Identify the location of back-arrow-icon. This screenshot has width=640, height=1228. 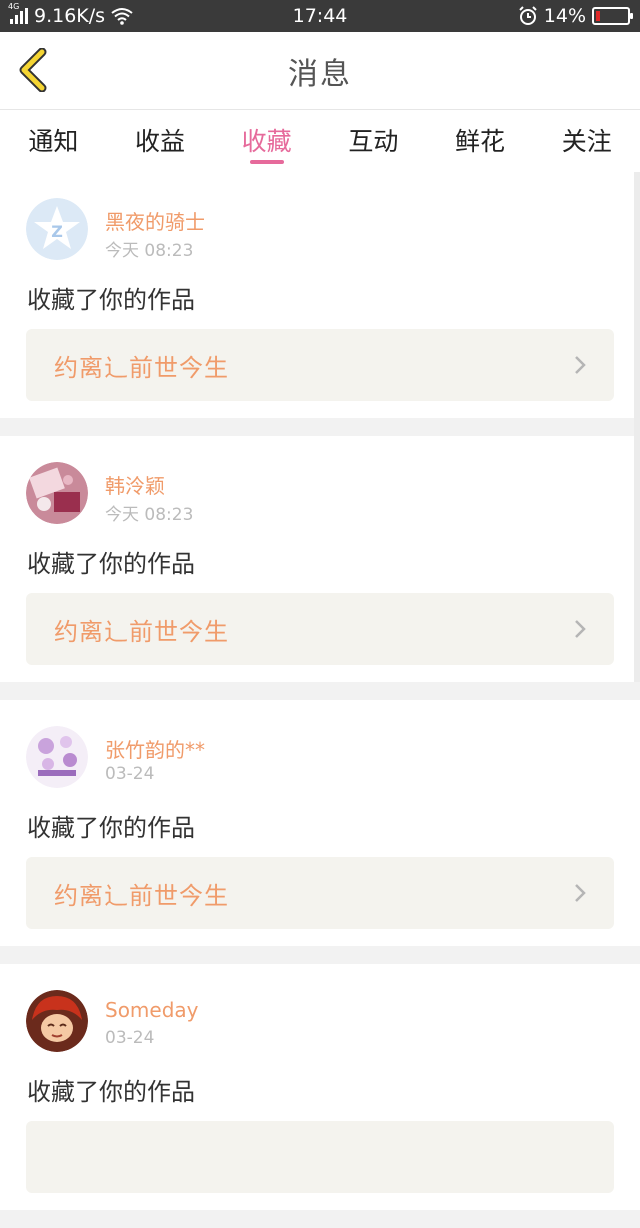
(33, 70).